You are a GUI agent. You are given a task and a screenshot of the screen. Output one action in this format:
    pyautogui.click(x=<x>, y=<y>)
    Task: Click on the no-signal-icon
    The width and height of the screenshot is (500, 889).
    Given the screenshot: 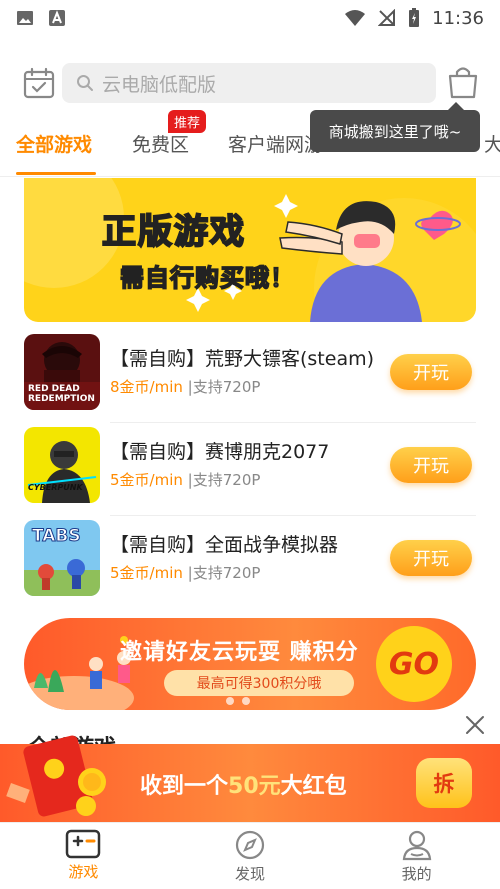 What is the action you would take?
    pyautogui.click(x=387, y=17)
    